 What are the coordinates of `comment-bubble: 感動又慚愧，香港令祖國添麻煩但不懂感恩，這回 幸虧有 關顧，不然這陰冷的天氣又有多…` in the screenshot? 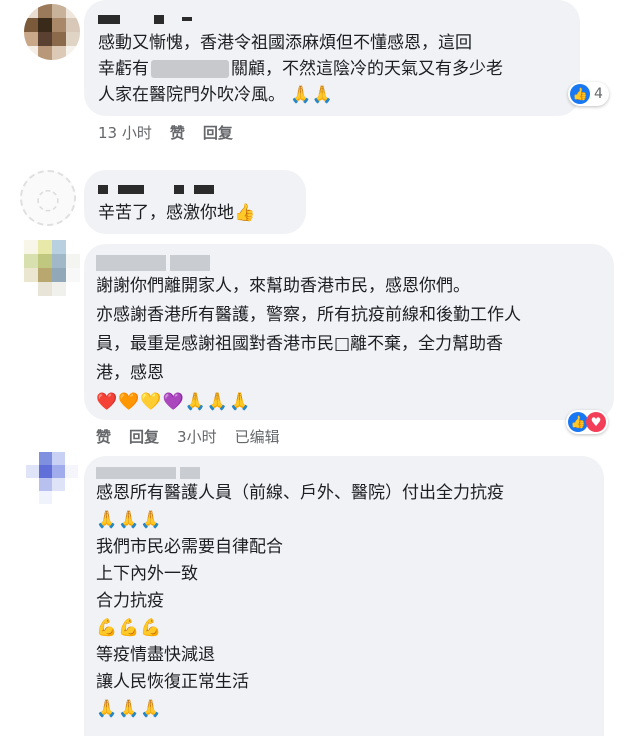 It's located at (332, 58).